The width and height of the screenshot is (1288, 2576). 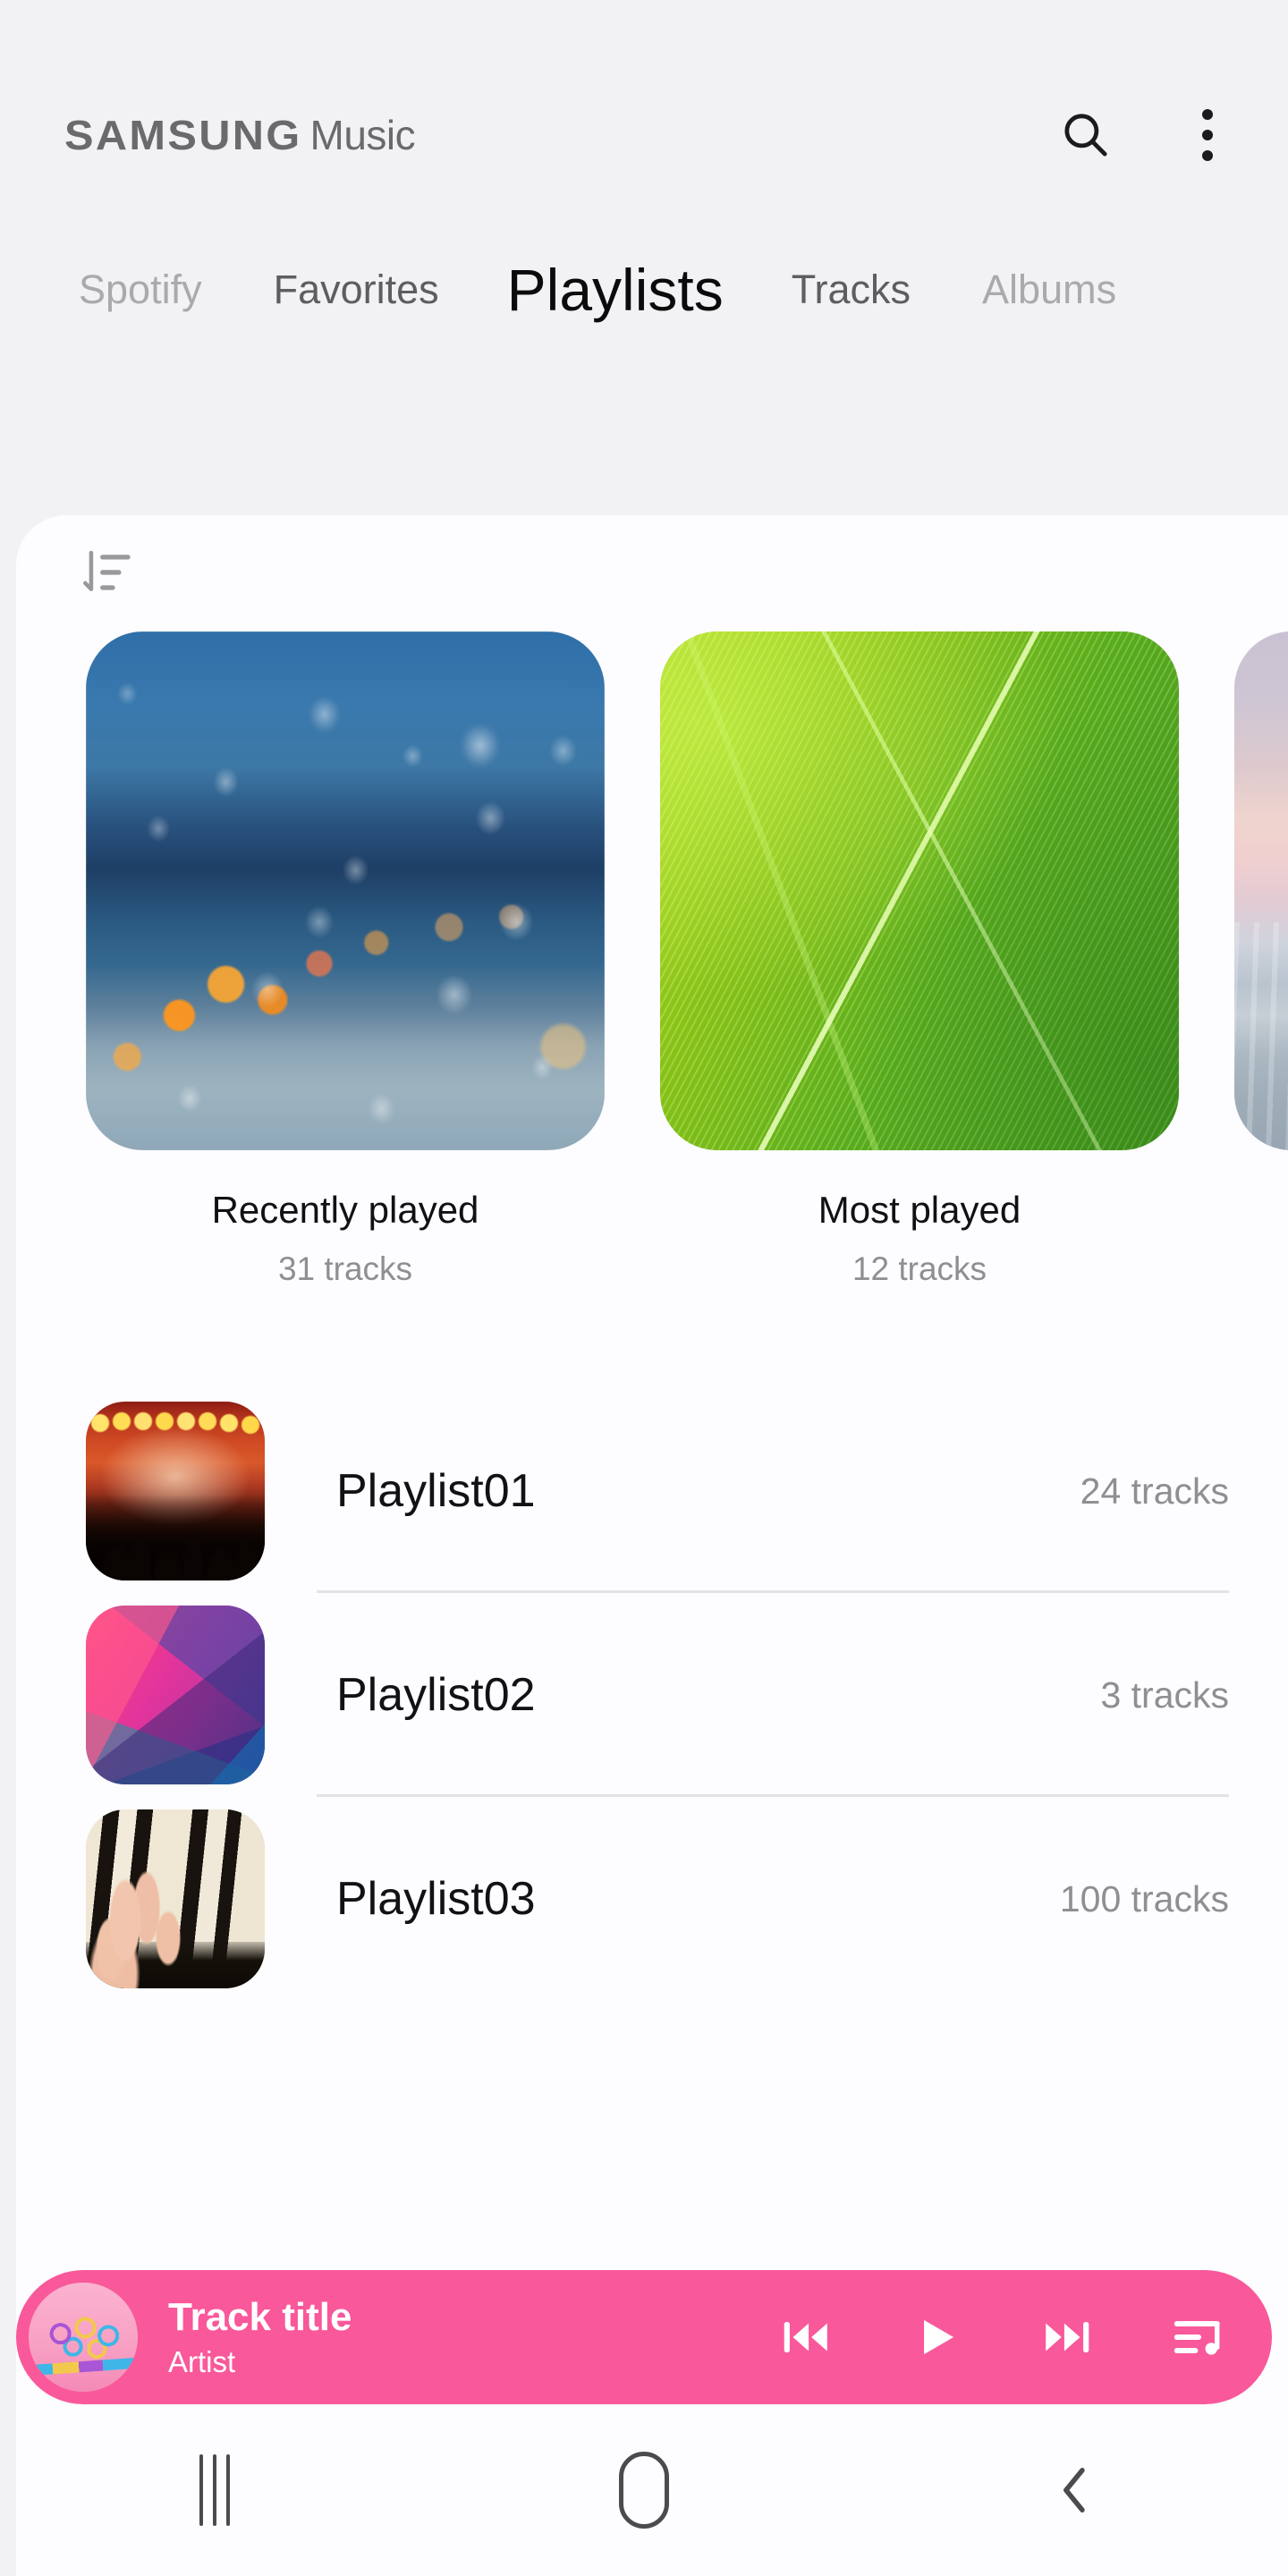 I want to click on sort-row, so click(x=652, y=573).